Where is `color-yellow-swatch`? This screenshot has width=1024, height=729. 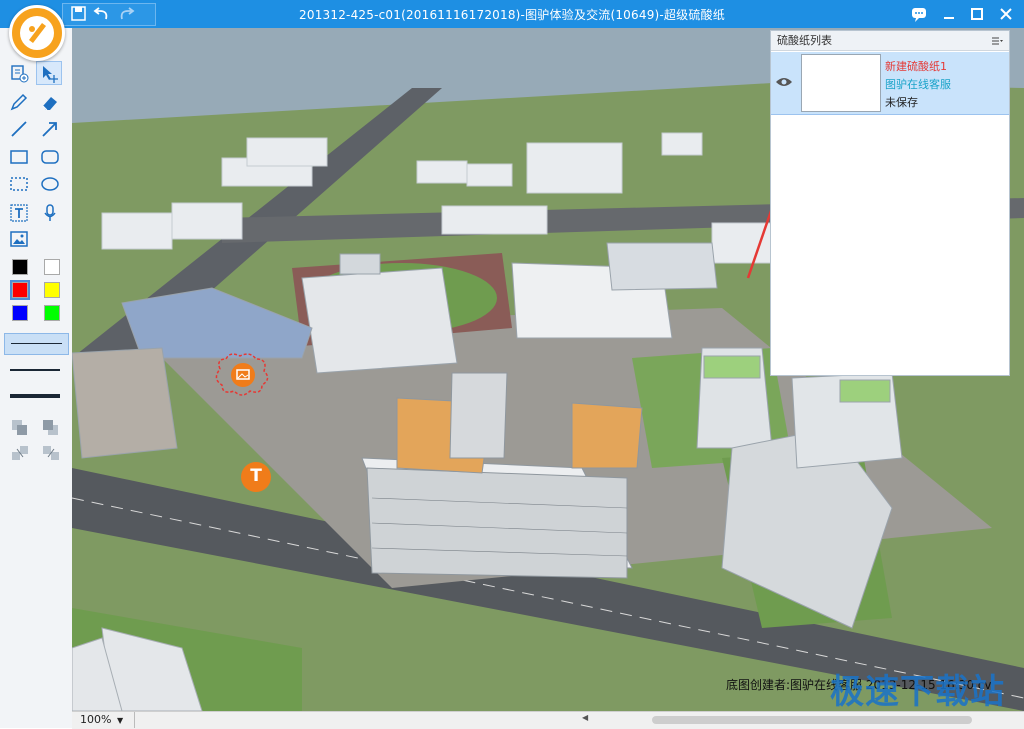
color-yellow-swatch is located at coordinates (52, 290).